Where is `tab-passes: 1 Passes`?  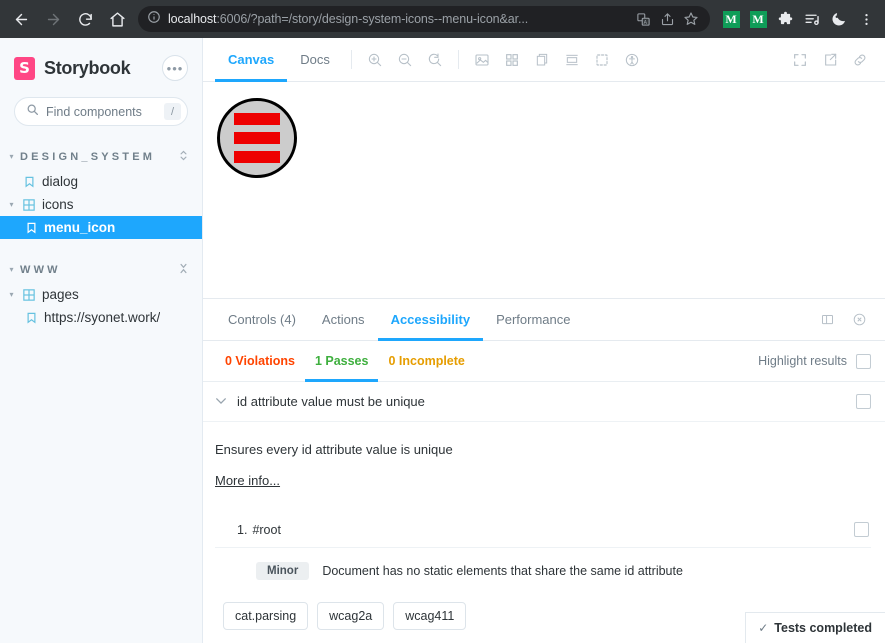 tab-passes: 1 Passes is located at coordinates (341, 361).